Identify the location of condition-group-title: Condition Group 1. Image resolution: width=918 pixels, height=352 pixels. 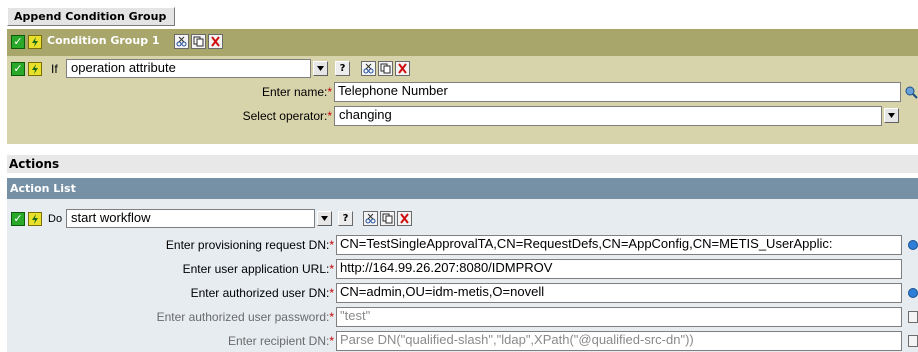
(103, 40).